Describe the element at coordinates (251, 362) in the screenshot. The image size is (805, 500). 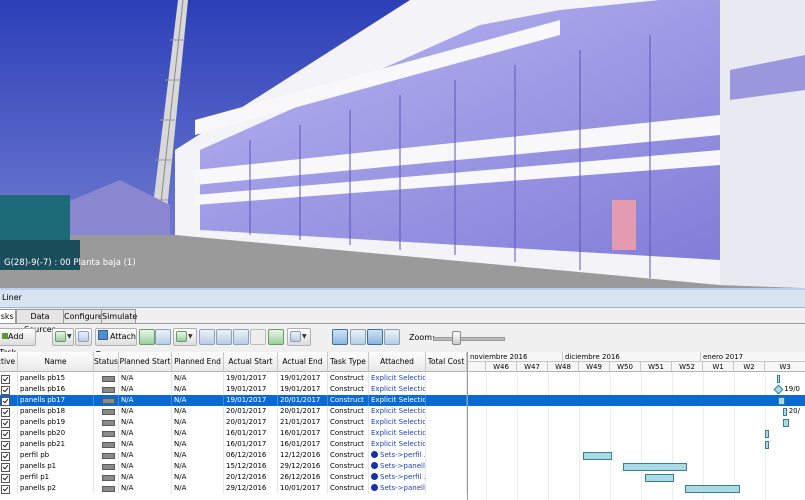
I see `col-actual-start-header: Actual Start` at that location.